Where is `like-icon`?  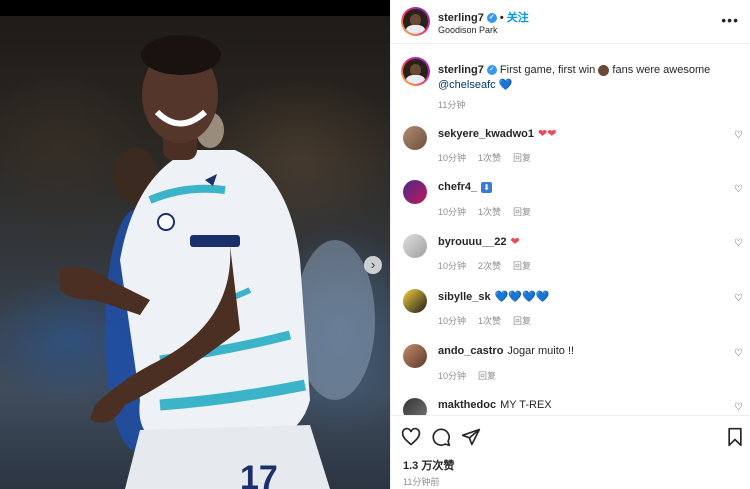 like-icon is located at coordinates (411, 437).